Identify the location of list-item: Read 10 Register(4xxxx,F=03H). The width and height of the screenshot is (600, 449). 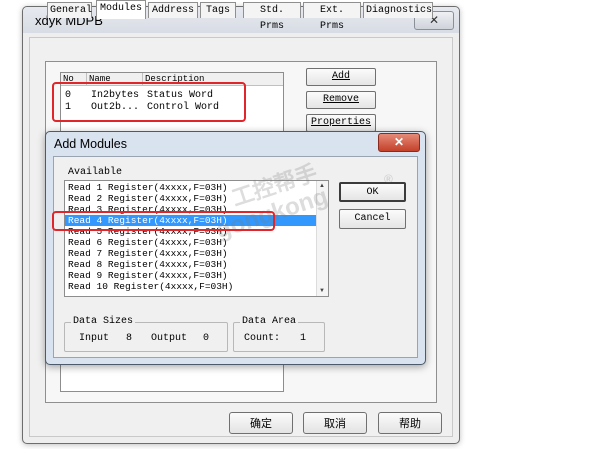
(191, 286).